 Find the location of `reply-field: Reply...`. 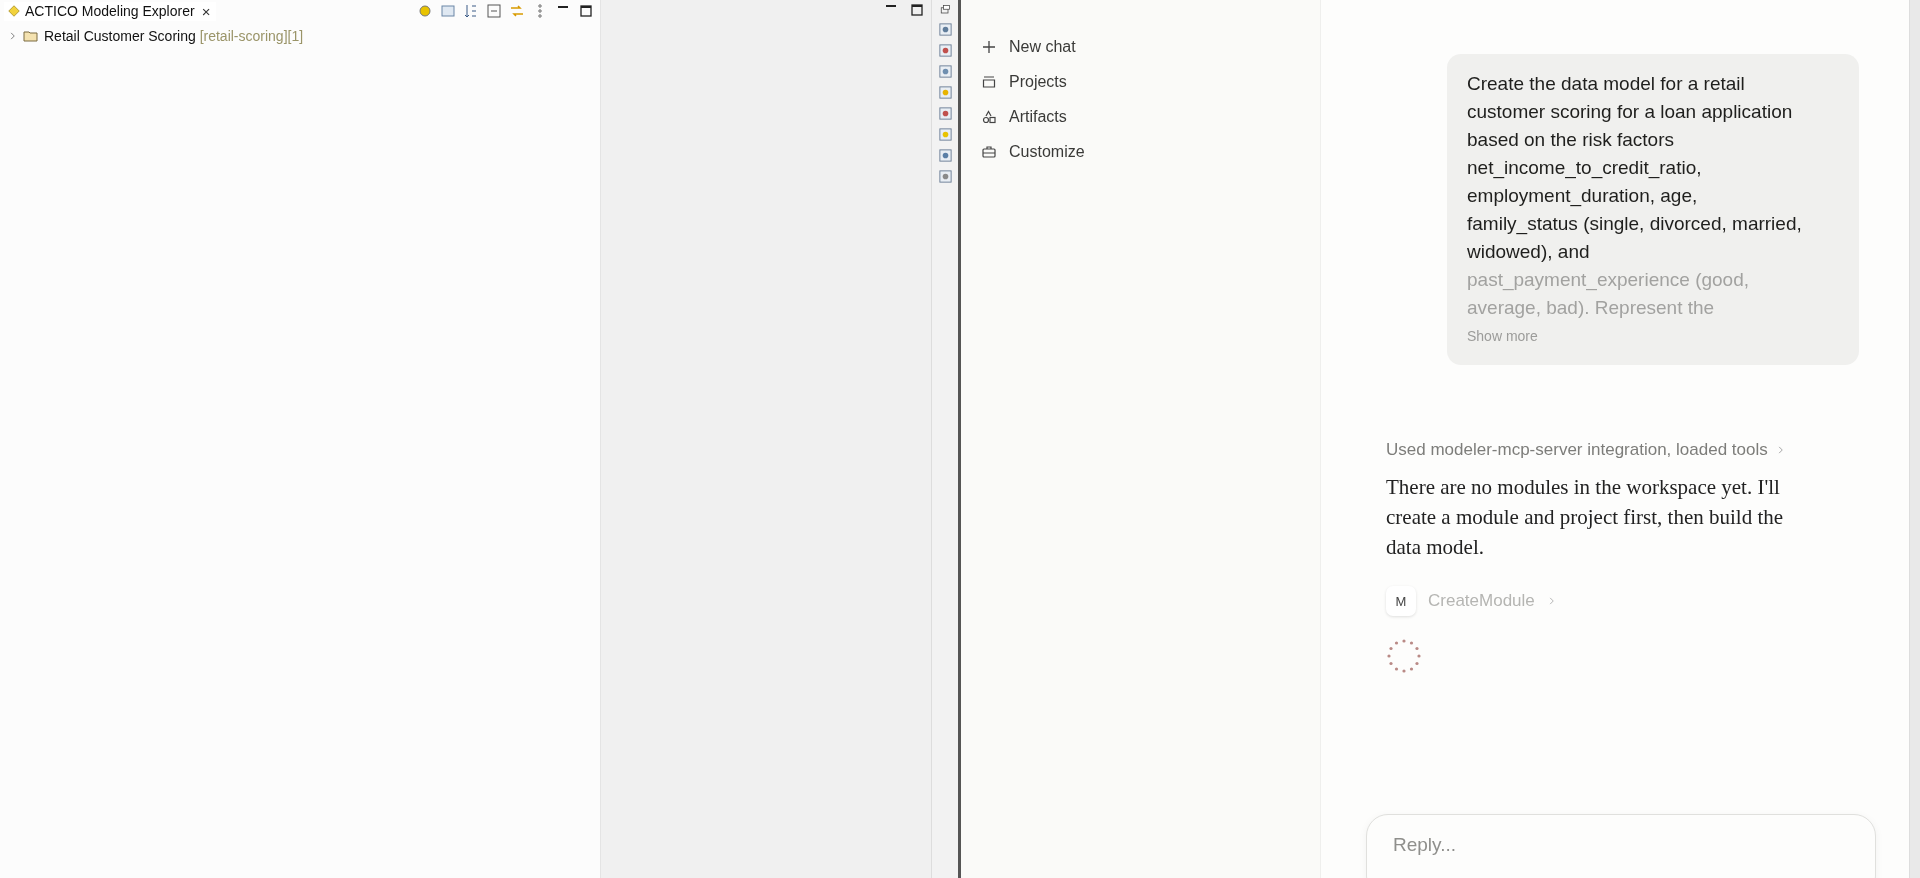

reply-field: Reply... is located at coordinates (1621, 846).